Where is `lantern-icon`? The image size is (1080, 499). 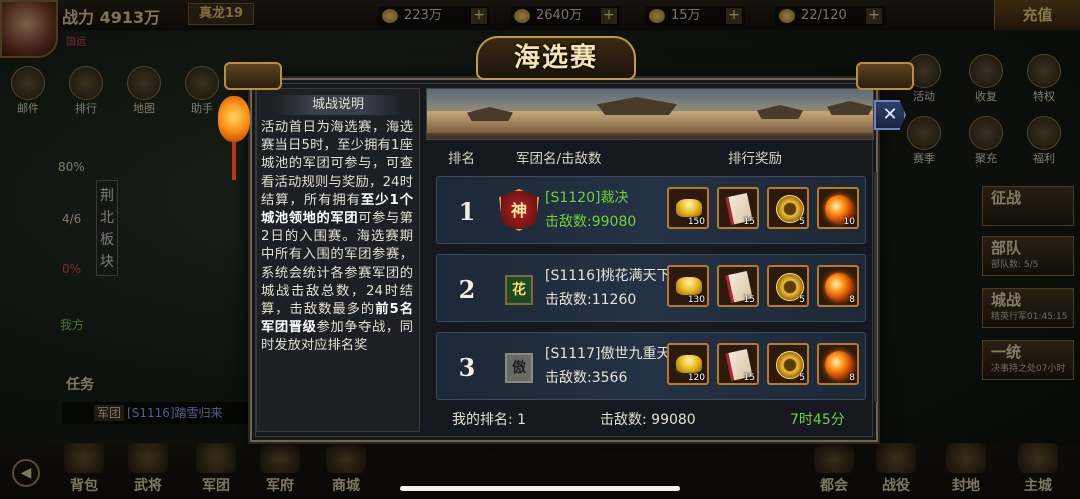 lantern-icon is located at coordinates (234, 119).